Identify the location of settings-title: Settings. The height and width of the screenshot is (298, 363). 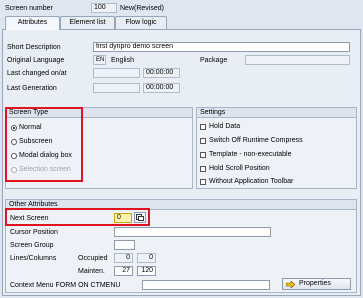
(276, 113).